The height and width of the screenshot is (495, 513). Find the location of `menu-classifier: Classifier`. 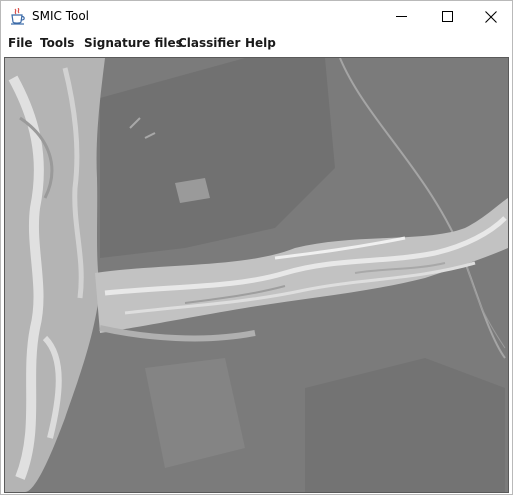

menu-classifier: Classifier is located at coordinates (209, 43).